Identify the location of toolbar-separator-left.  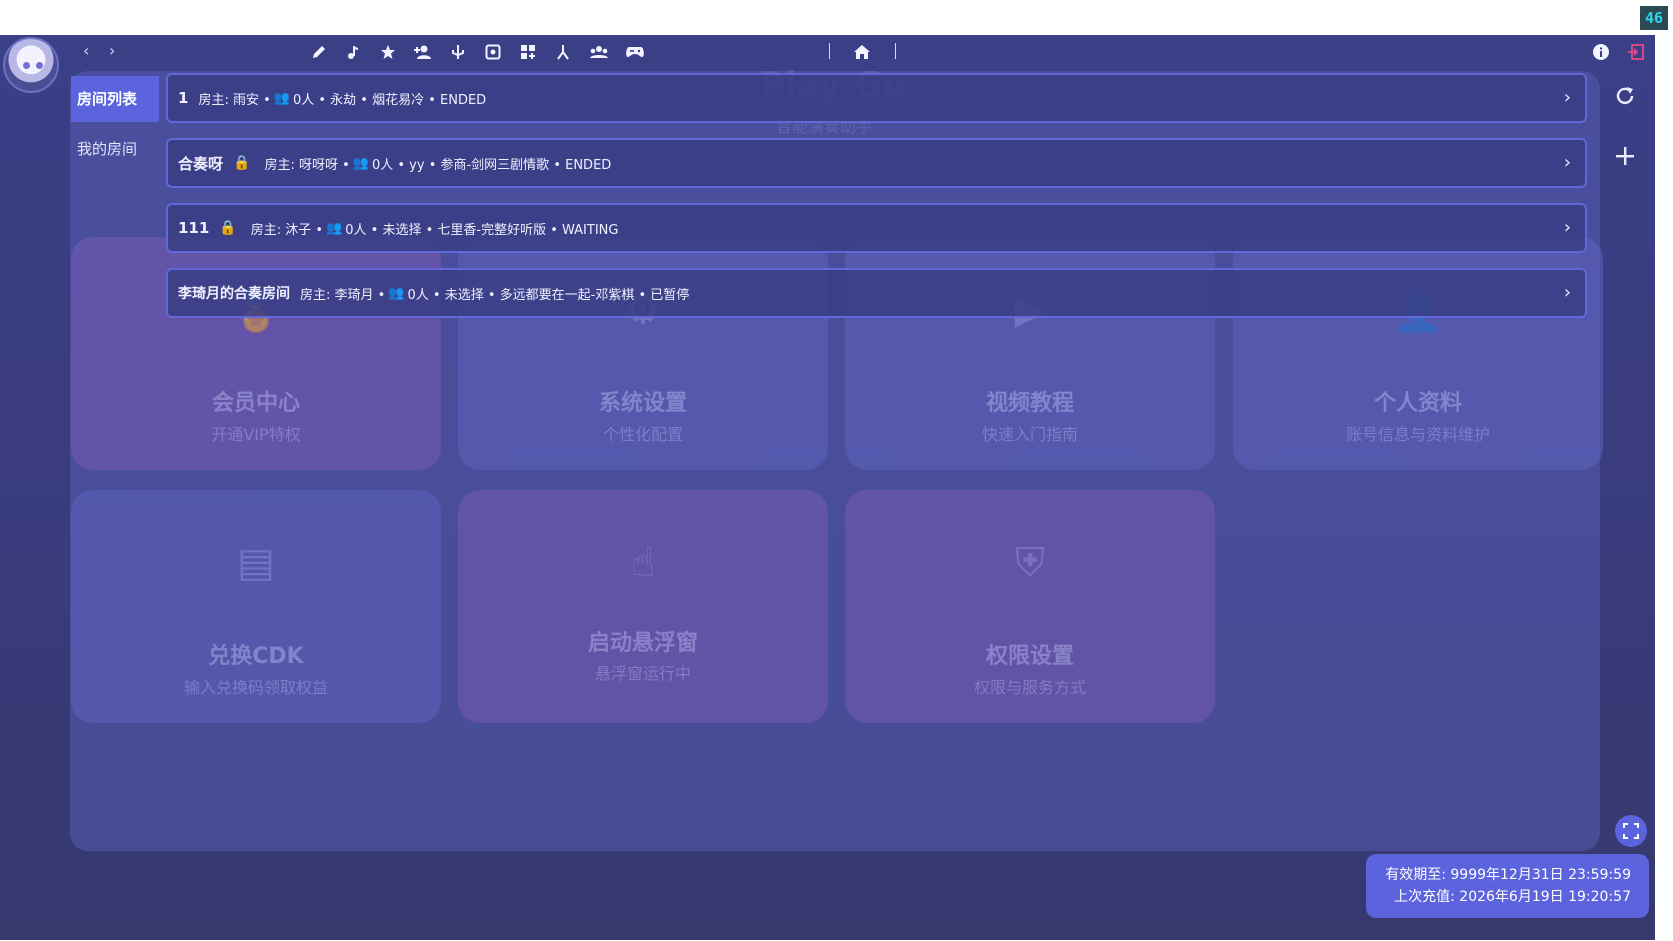
(829, 51).